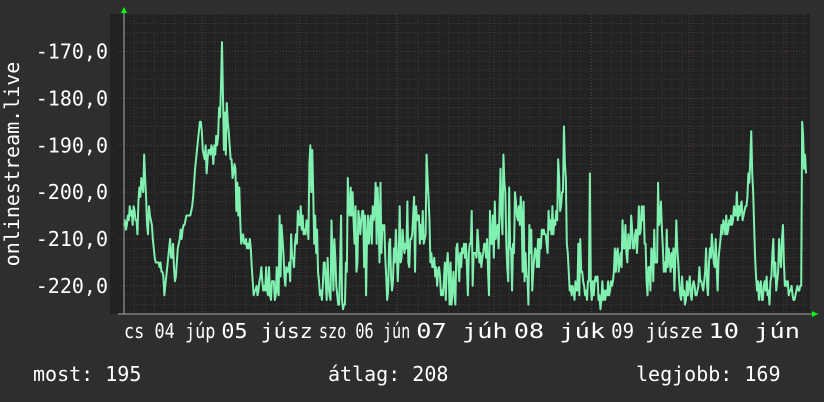 The height and width of the screenshot is (402, 824). What do you see at coordinates (72, 52) in the screenshot?
I see `y-tick-label: -170,0` at bounding box center [72, 52].